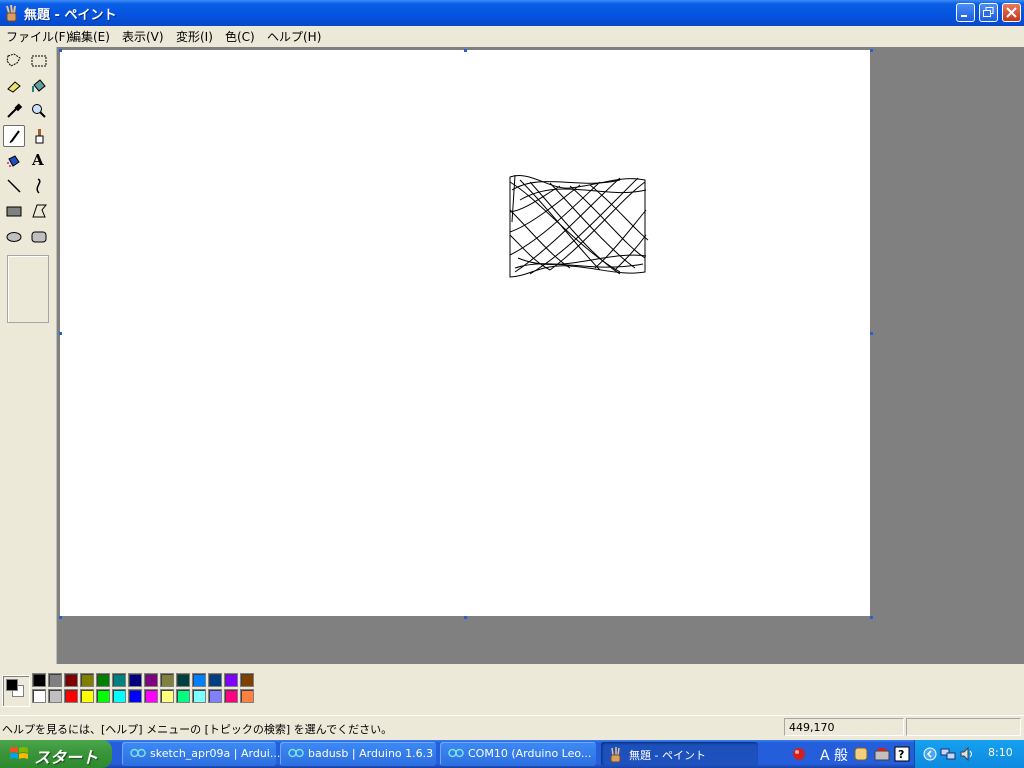  What do you see at coordinates (89, 36) in the screenshot?
I see `menu-edit: 編集(E)` at bounding box center [89, 36].